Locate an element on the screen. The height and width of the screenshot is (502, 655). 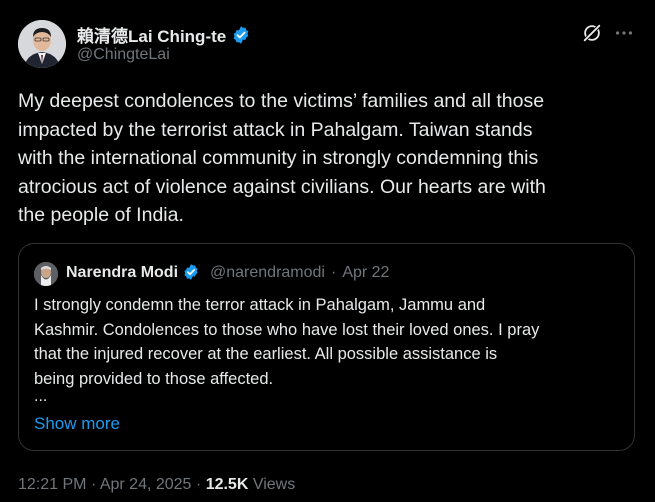
tweet-footer: 12:21 PM · Apr 24, 2025 · 12.5K Views is located at coordinates (156, 485).